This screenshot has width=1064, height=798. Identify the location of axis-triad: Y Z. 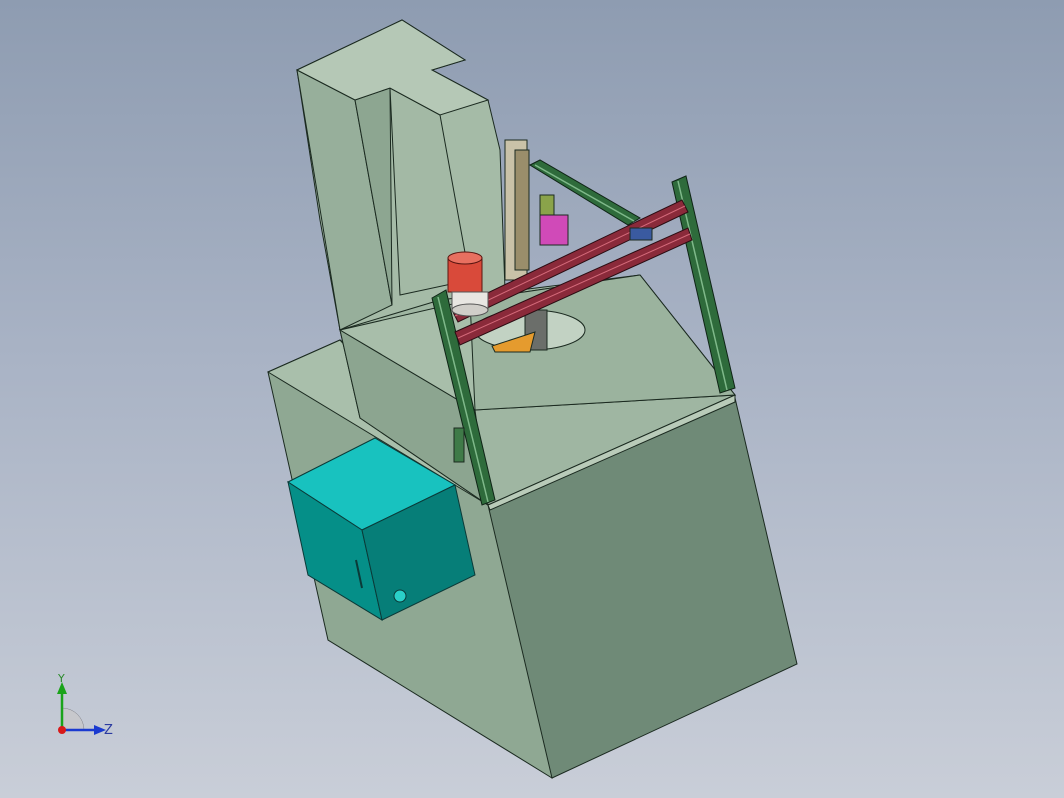
(85, 705).